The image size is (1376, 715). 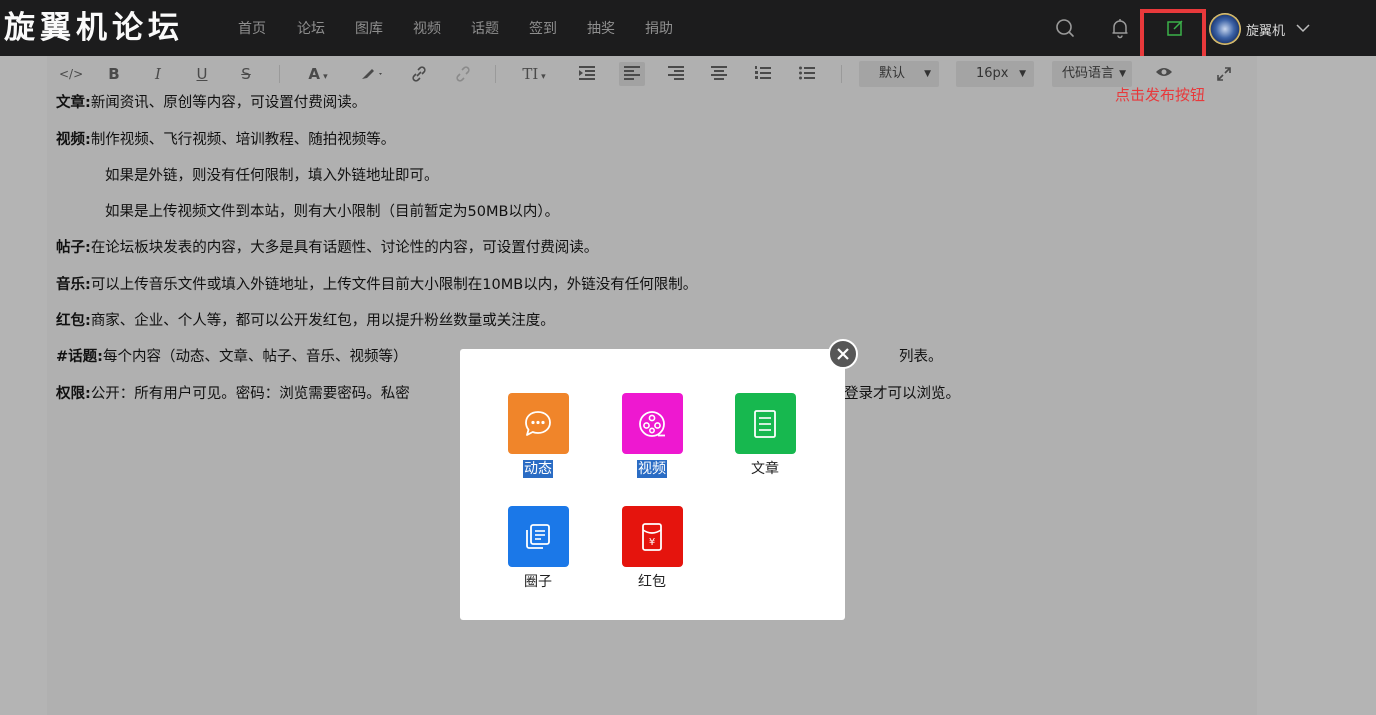 I want to click on preview-eye-icon, so click(x=1164, y=74).